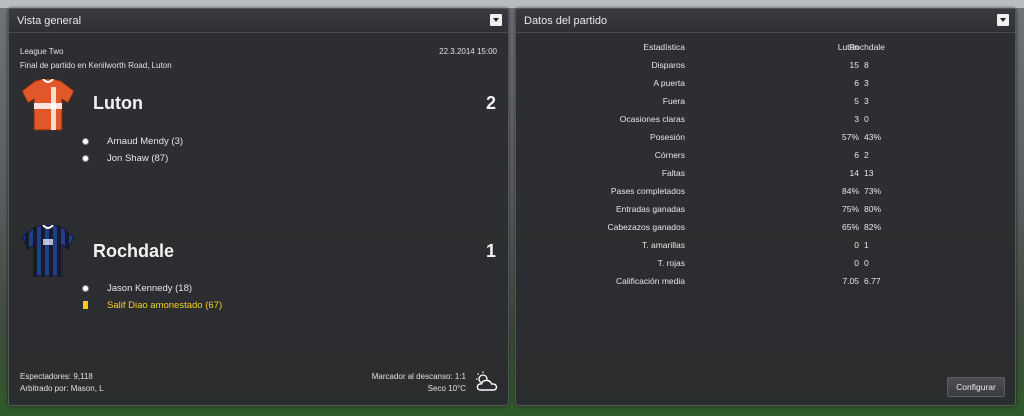  I want to click on stats-menu-button, so click(1003, 20).